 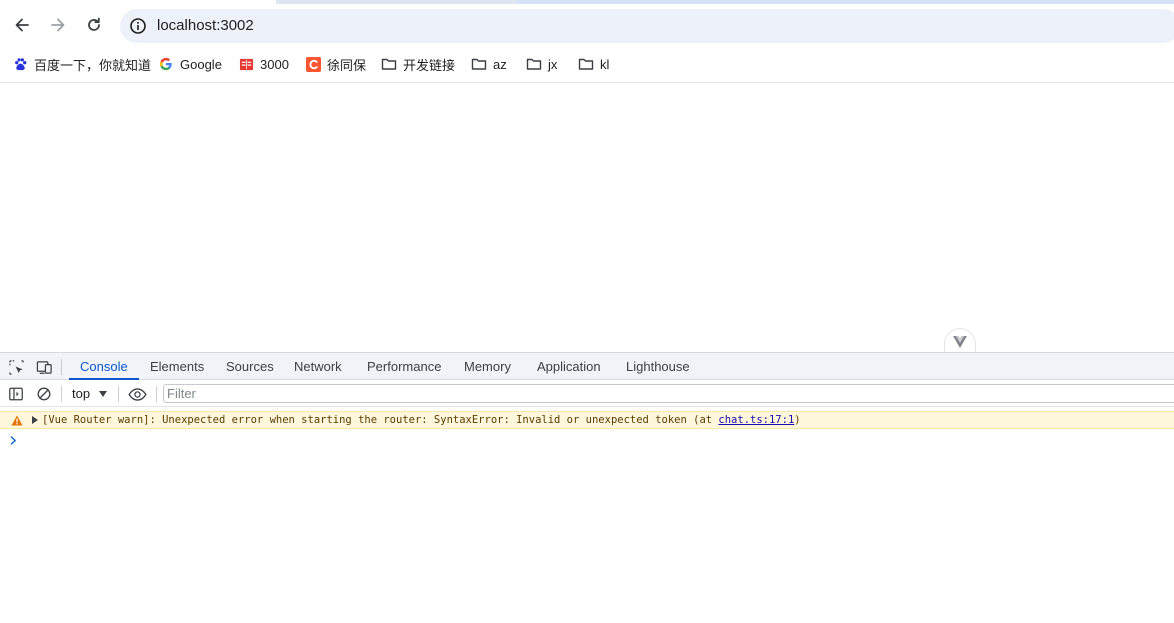 What do you see at coordinates (756, 420) in the screenshot?
I see `source-link: chat.ts:17:1` at bounding box center [756, 420].